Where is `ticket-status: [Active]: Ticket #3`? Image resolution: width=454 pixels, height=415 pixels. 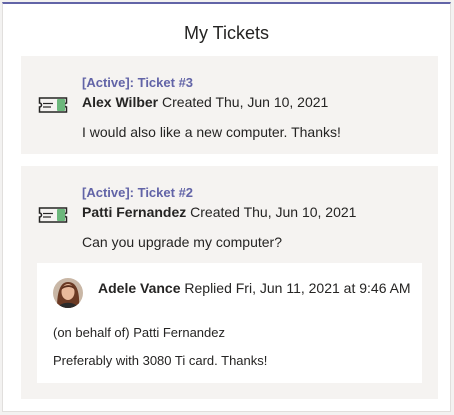 ticket-status: [Active]: Ticket #3 is located at coordinates (138, 82).